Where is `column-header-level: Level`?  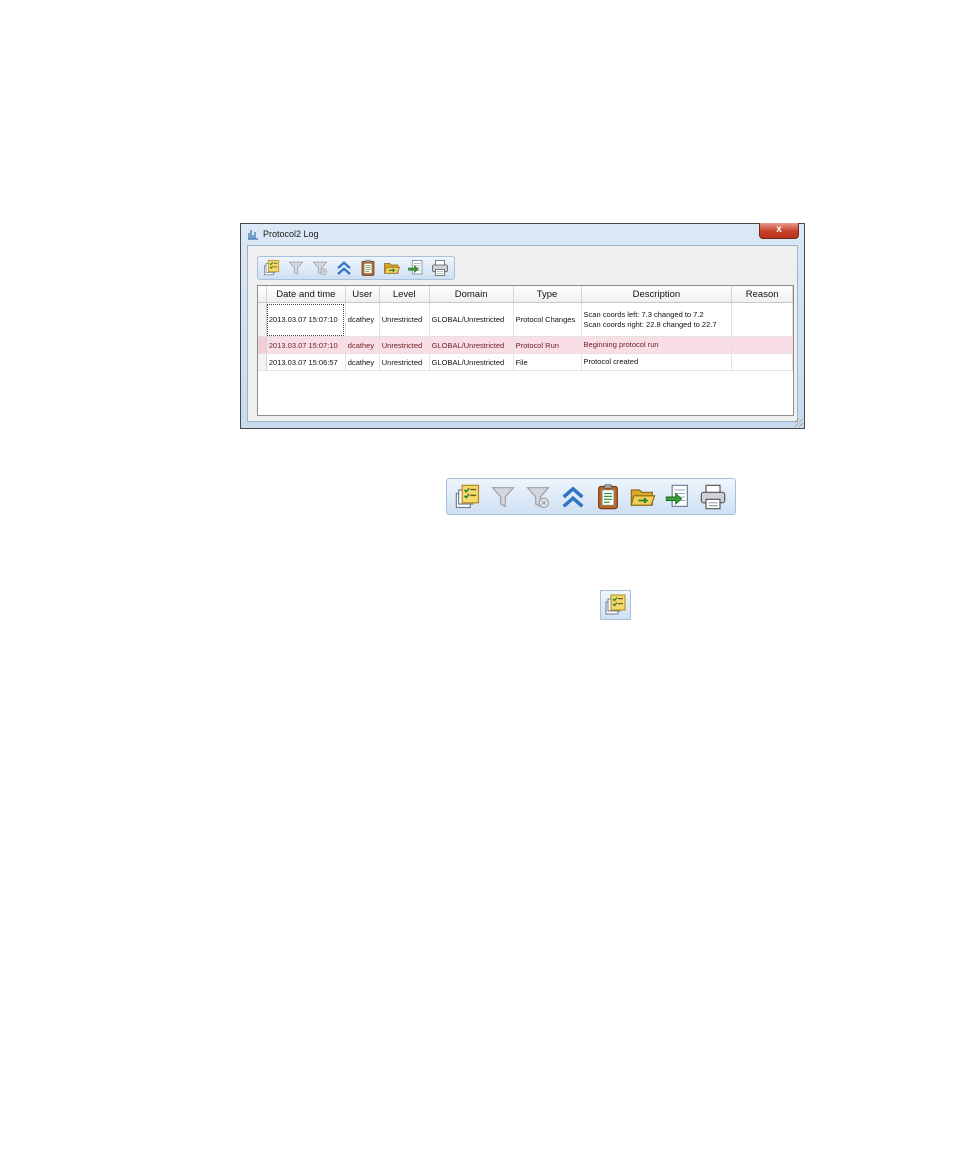
column-header-level: Level is located at coordinates (404, 294).